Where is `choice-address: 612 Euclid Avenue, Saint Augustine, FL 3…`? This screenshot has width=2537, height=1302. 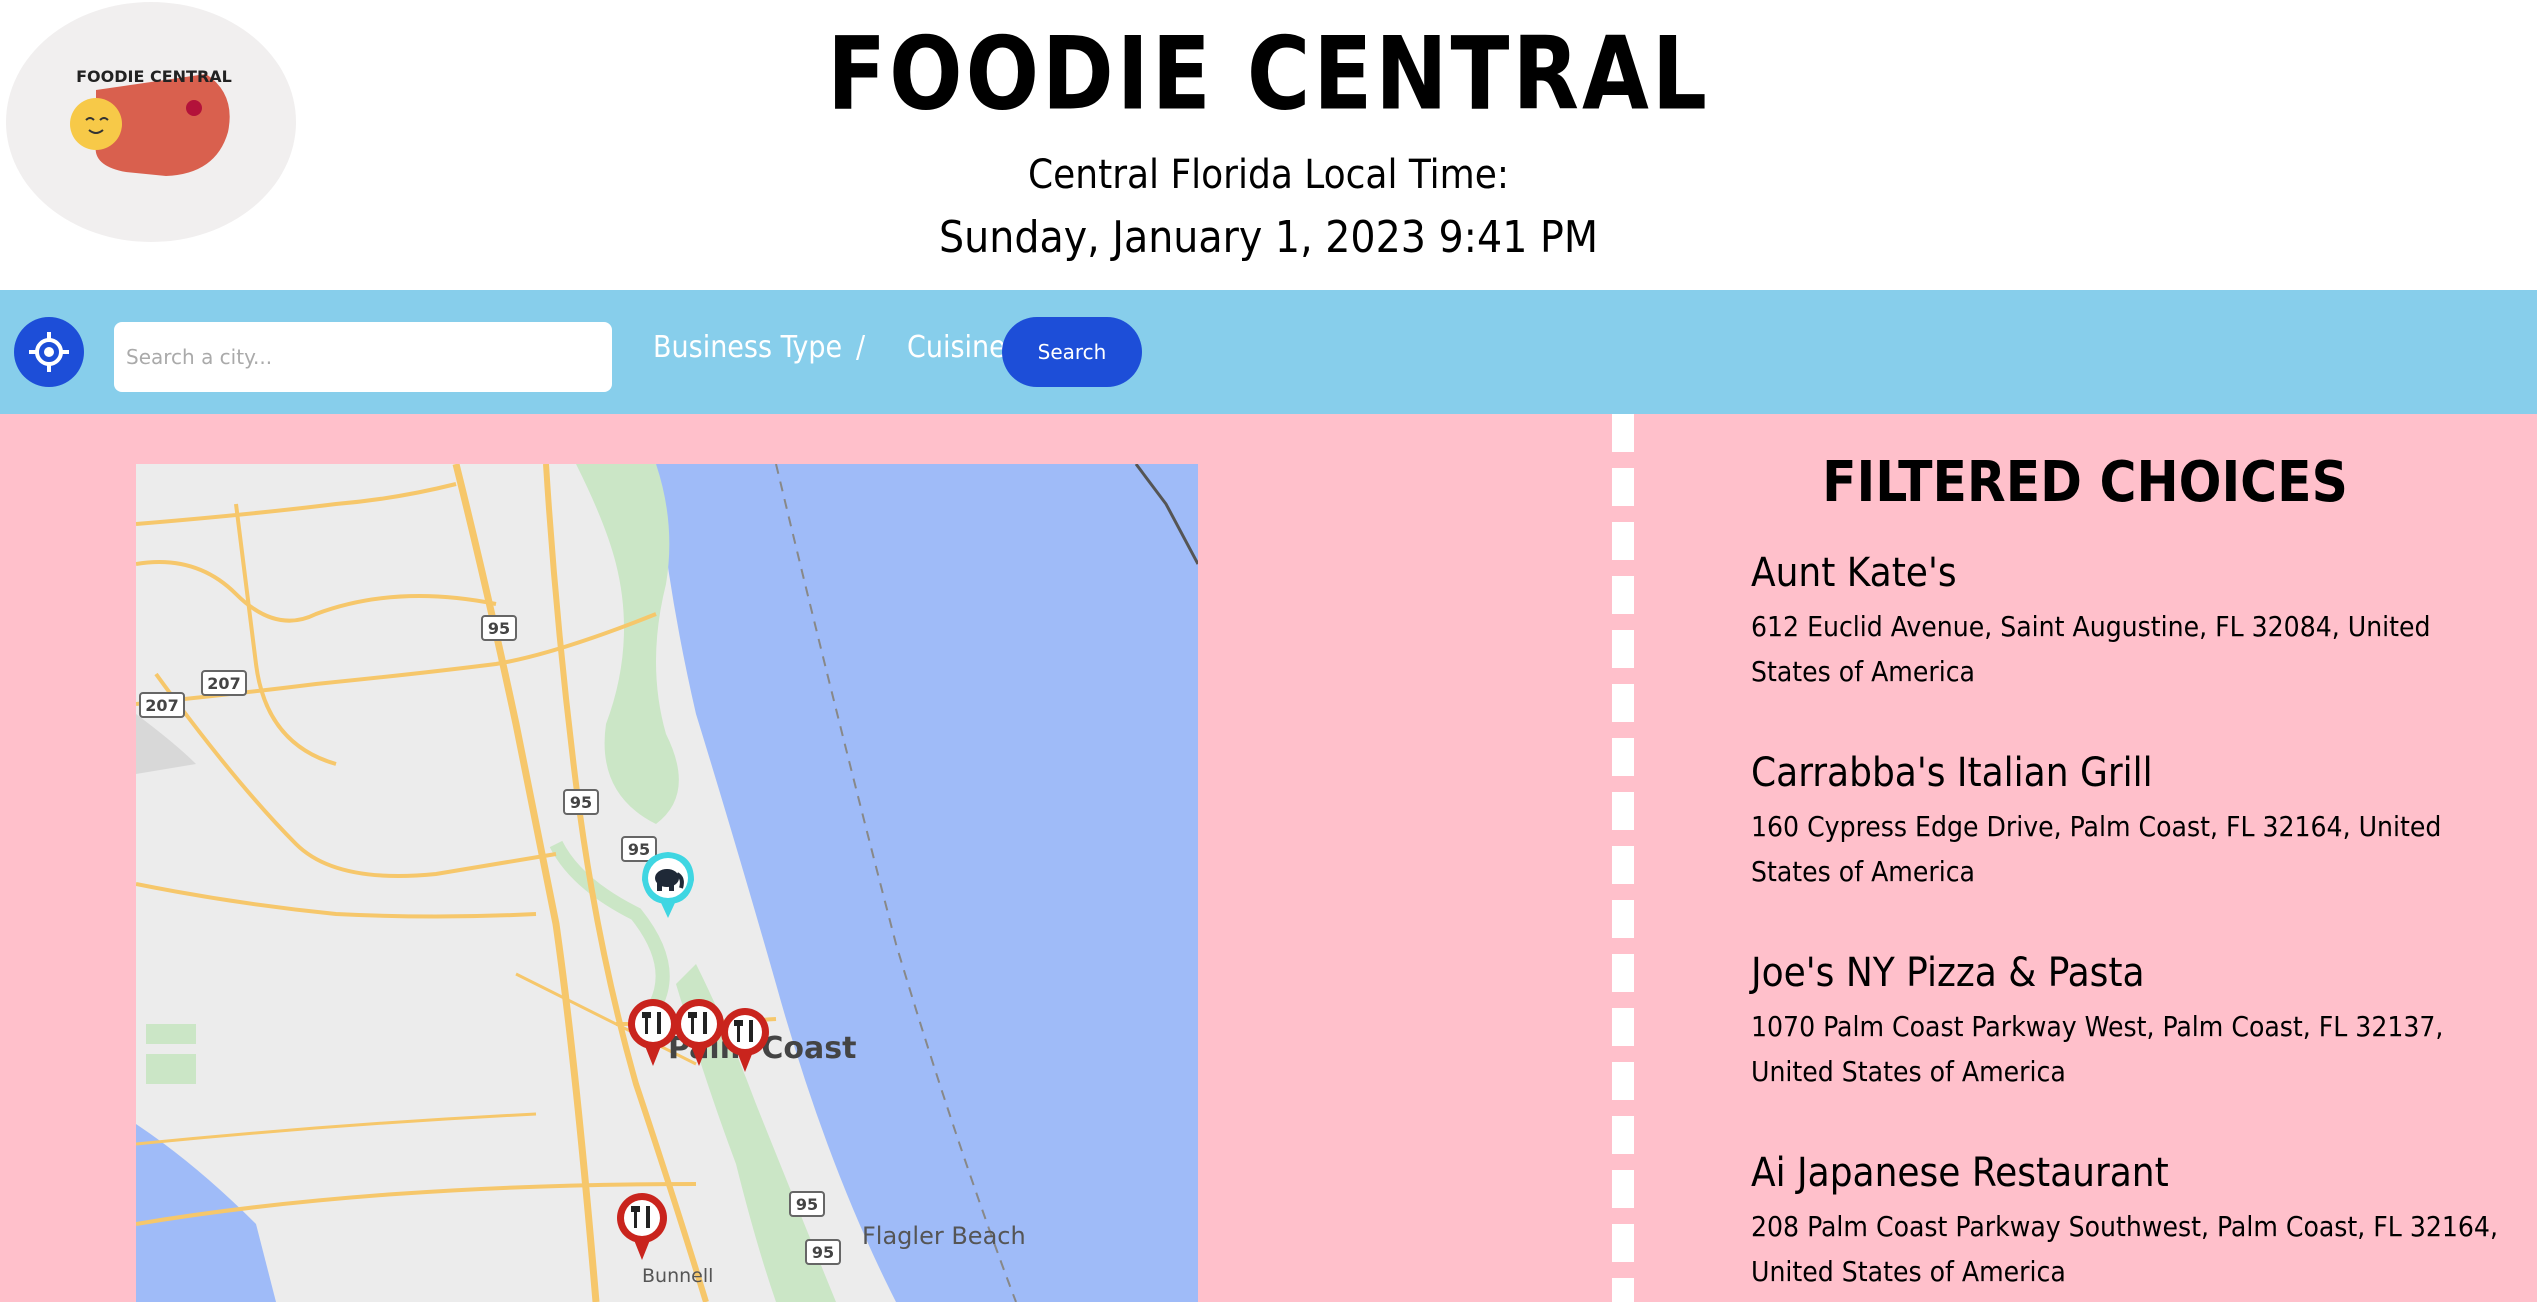
choice-address: 612 Euclid Avenue, Saint Augustine, FL 3… is located at coordinates (2091, 649).